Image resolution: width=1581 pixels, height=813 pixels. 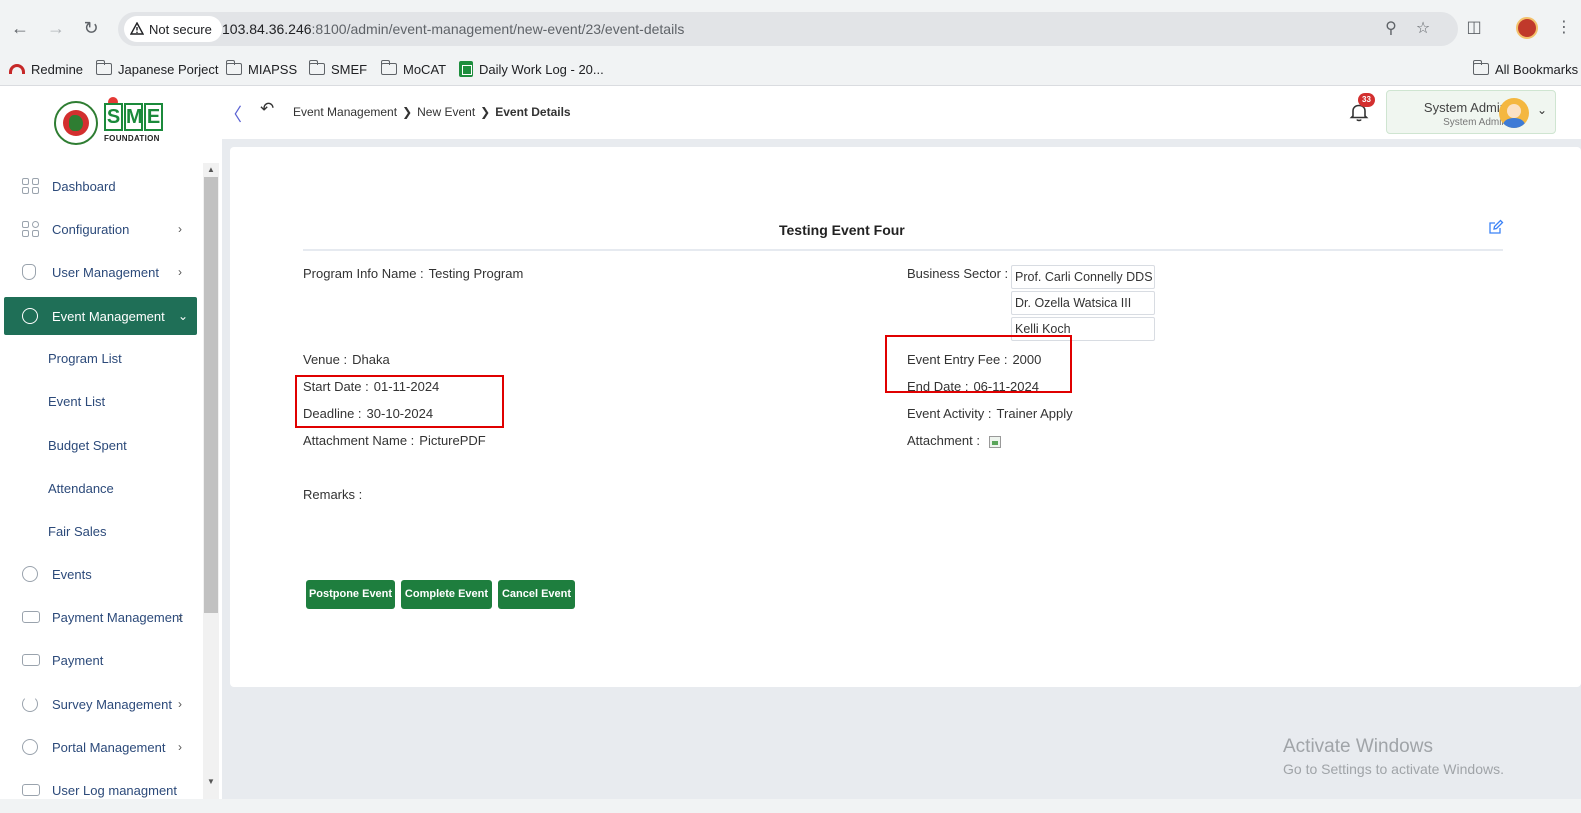 I want to click on remarks-field: Remarks :, so click(x=335, y=494).